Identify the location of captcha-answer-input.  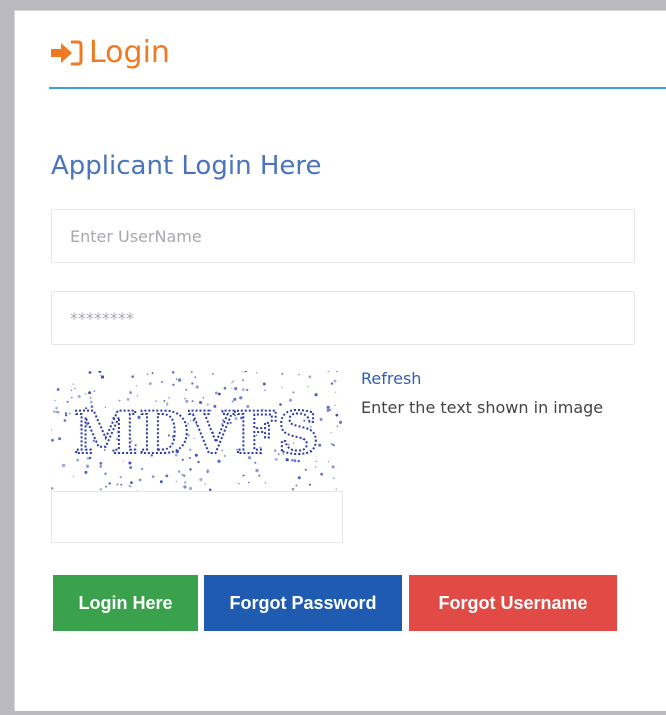
(197, 517).